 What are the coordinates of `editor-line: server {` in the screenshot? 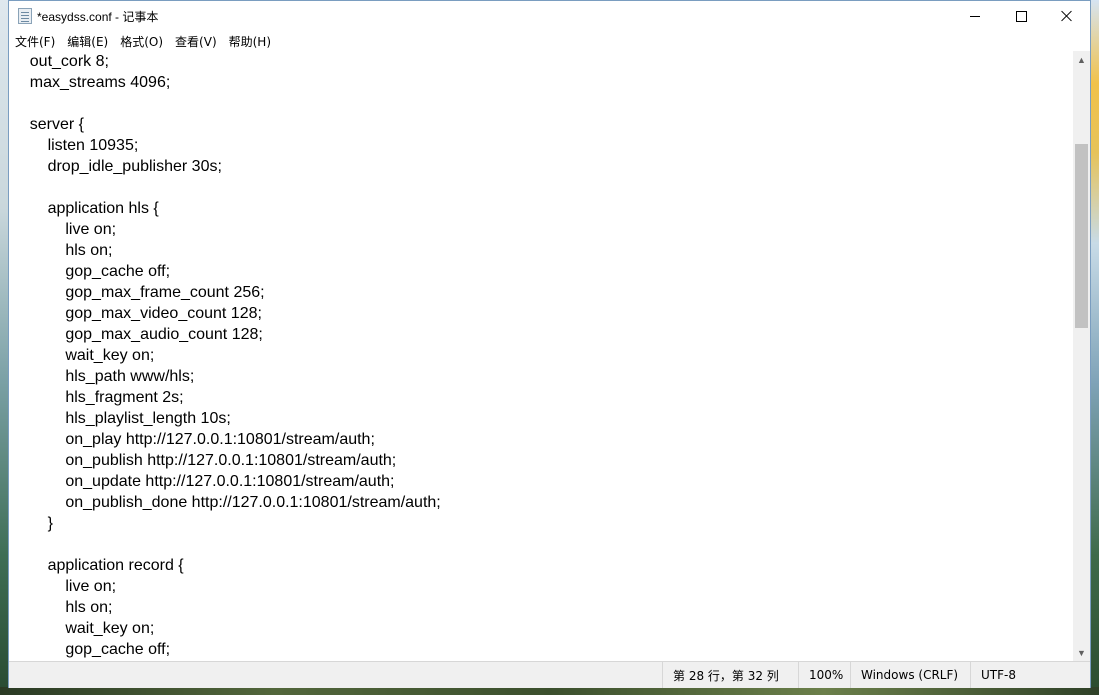 It's located at (48, 124).